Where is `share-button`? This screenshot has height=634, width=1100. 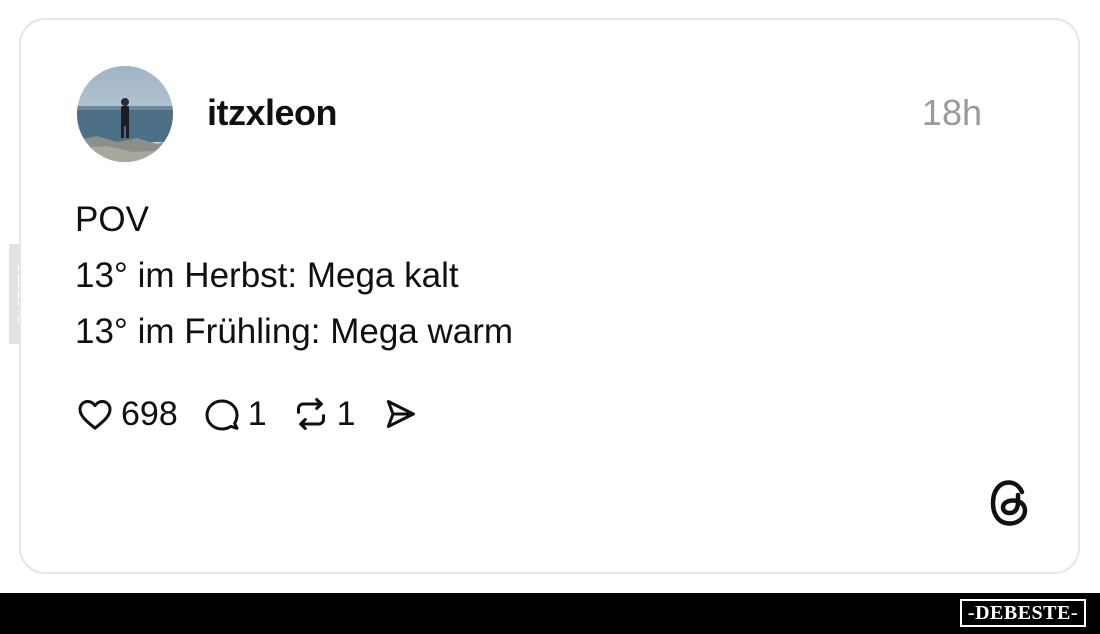
share-button is located at coordinates (400, 414).